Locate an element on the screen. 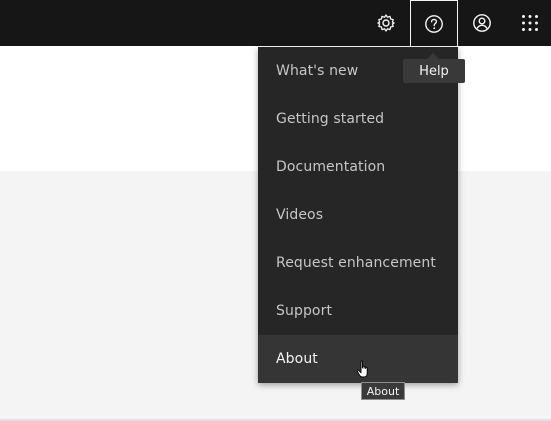  help-button is located at coordinates (434, 23).